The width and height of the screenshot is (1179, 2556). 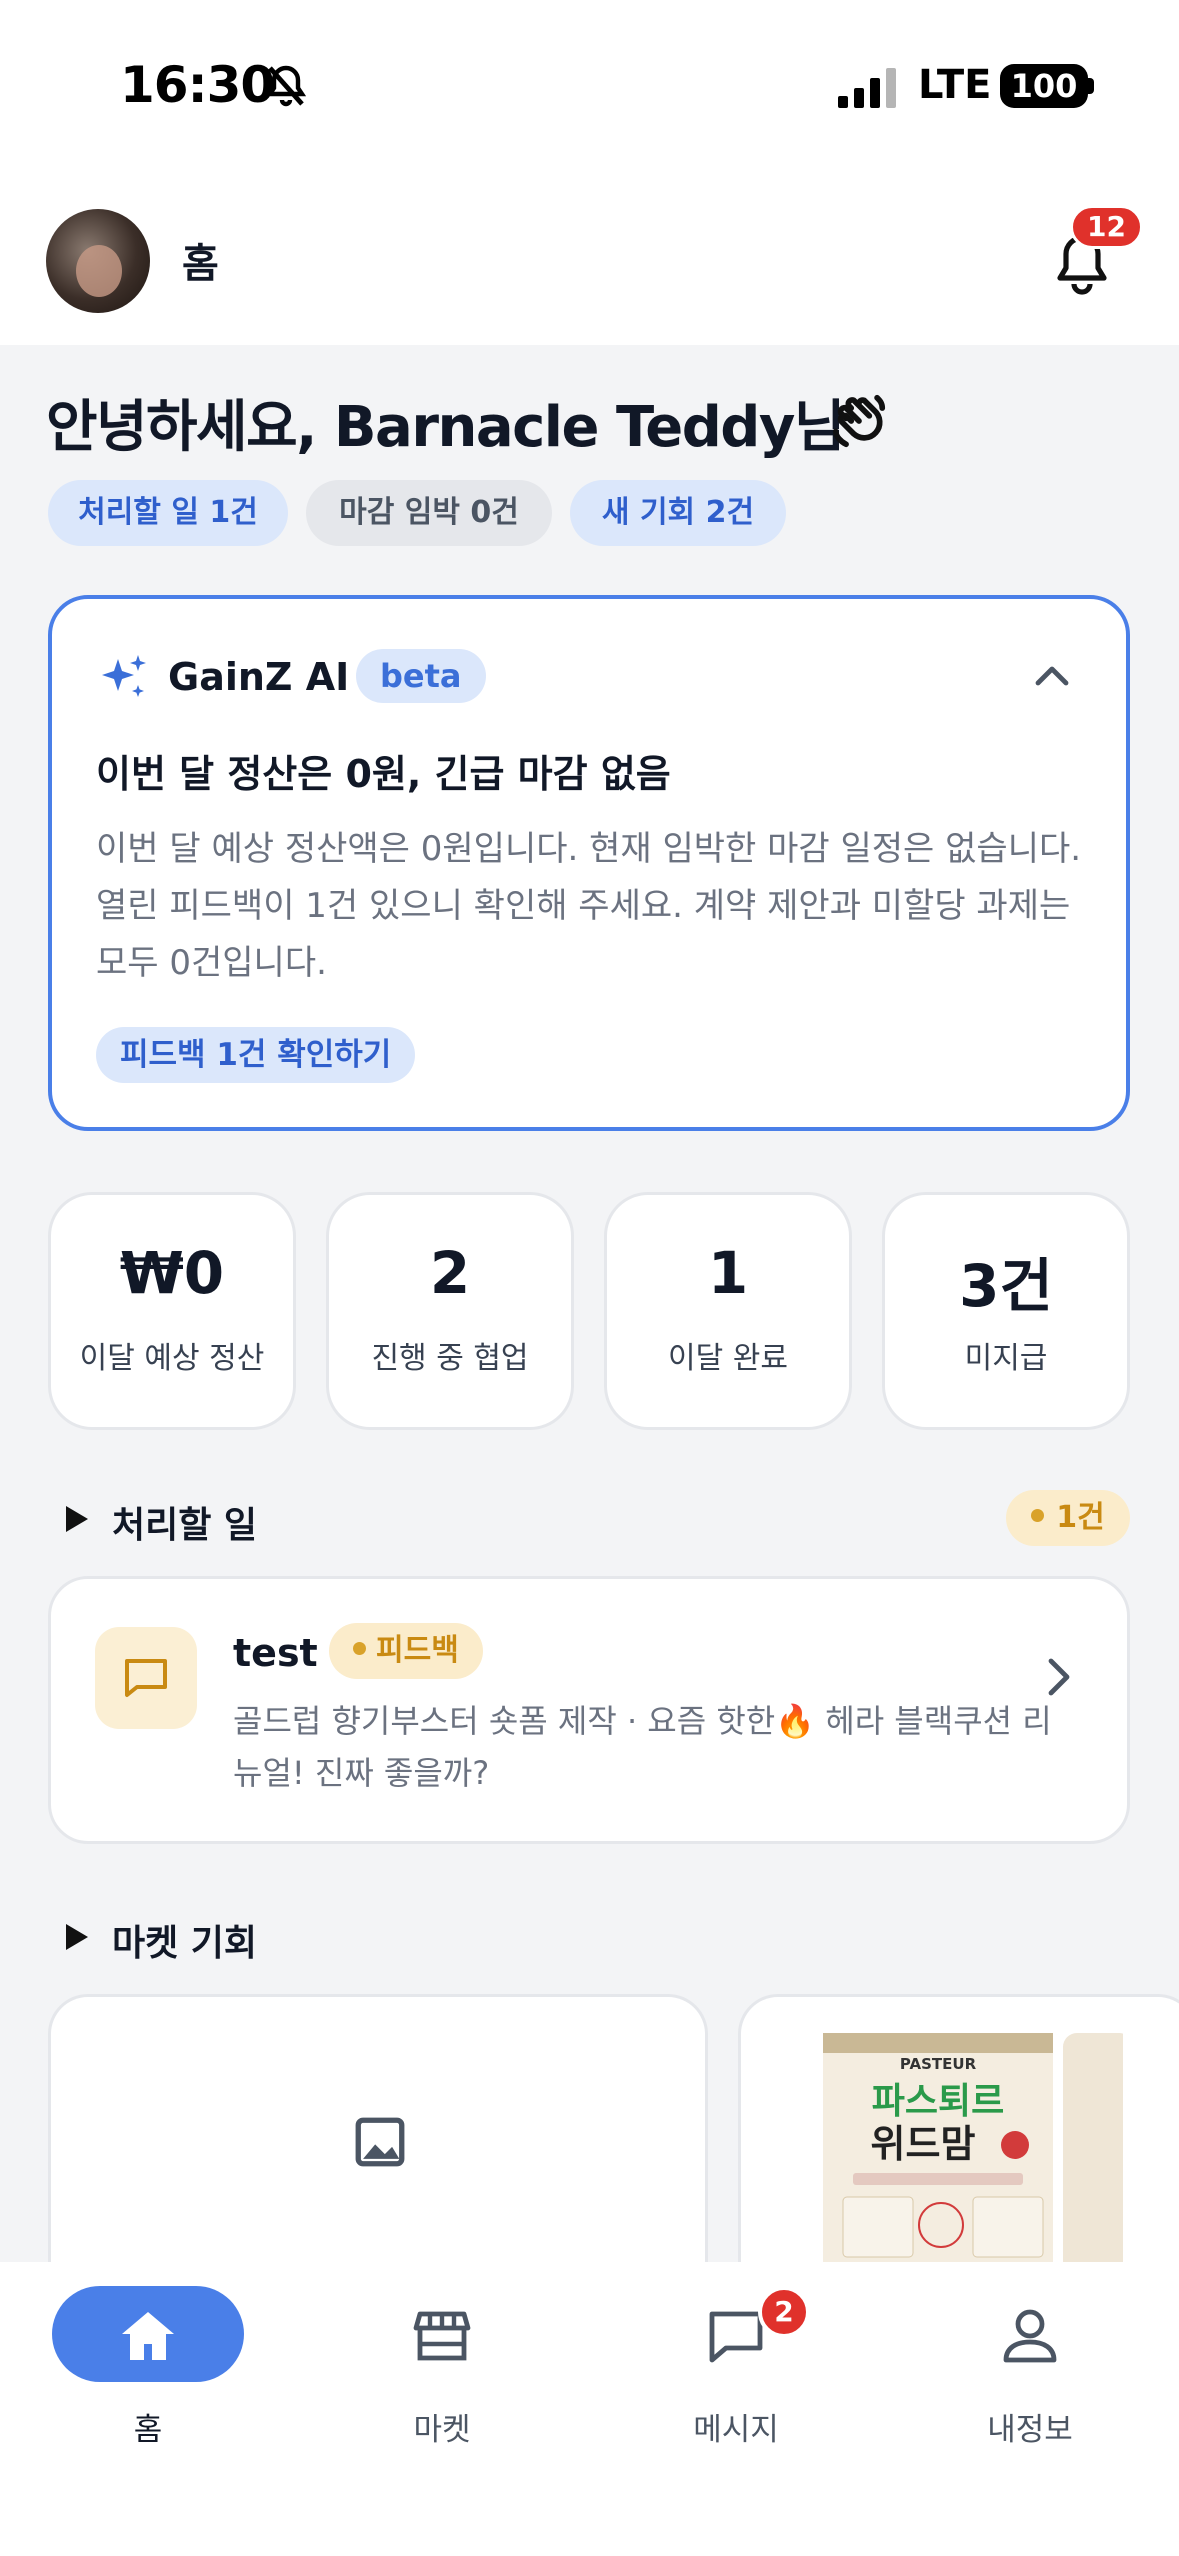 I want to click on task-type-badge: 피드백, so click(x=406, y=1651).